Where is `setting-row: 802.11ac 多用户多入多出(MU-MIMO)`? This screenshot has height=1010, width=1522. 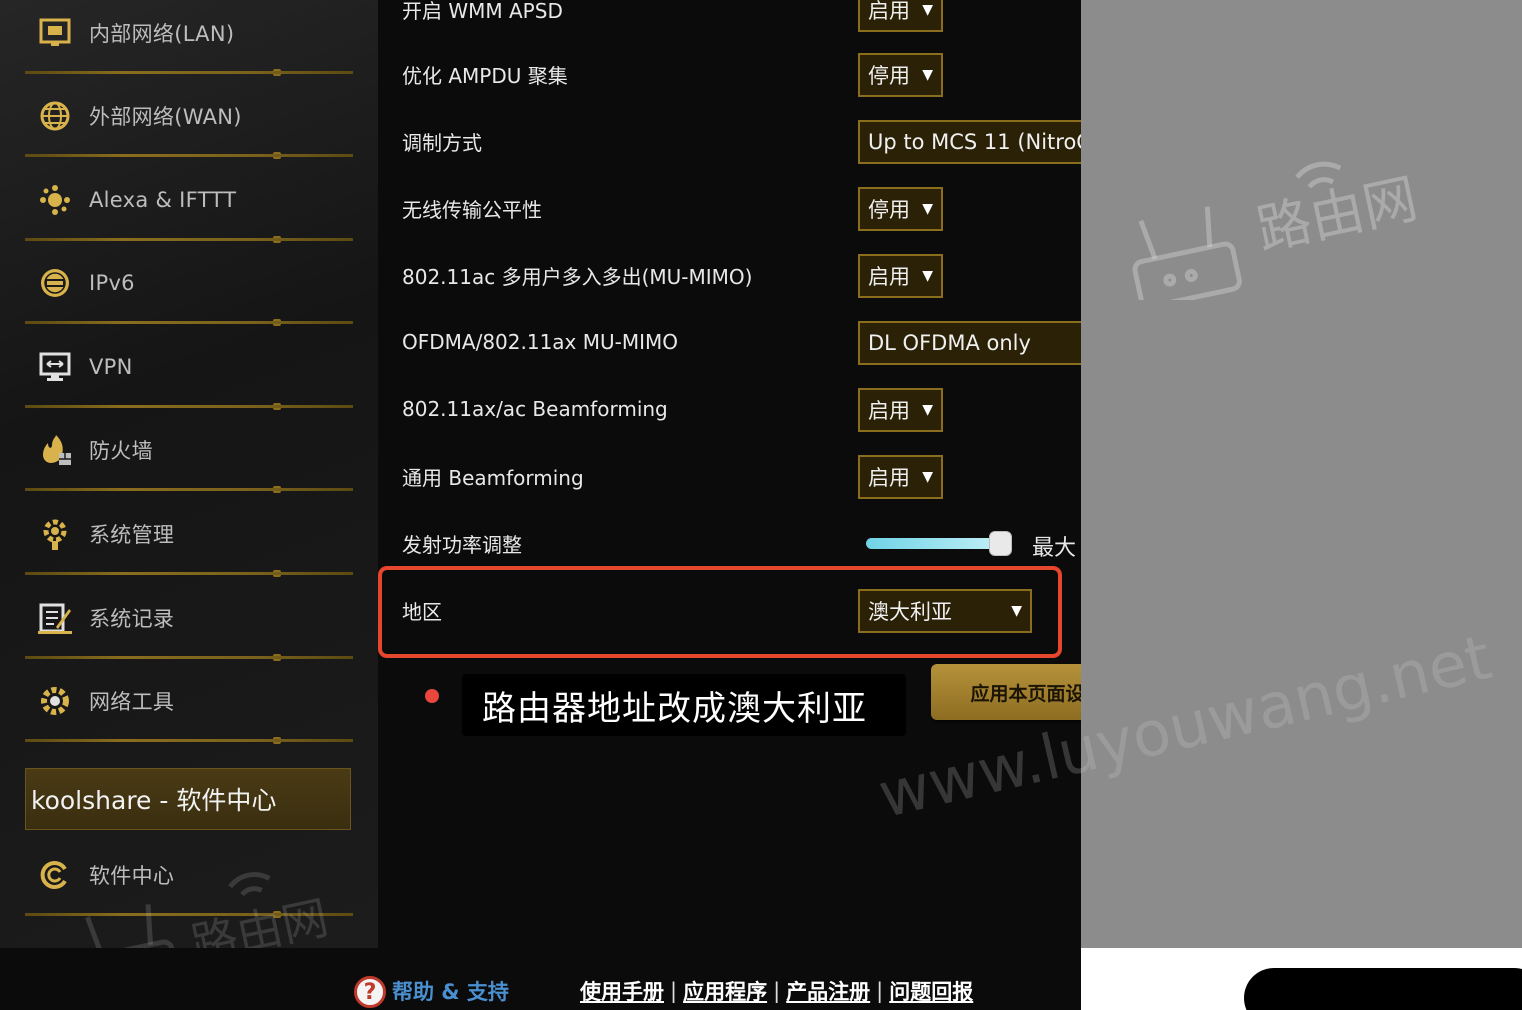
setting-row: 802.11ac 多用户多入多出(MU-MIMO) is located at coordinates (577, 275).